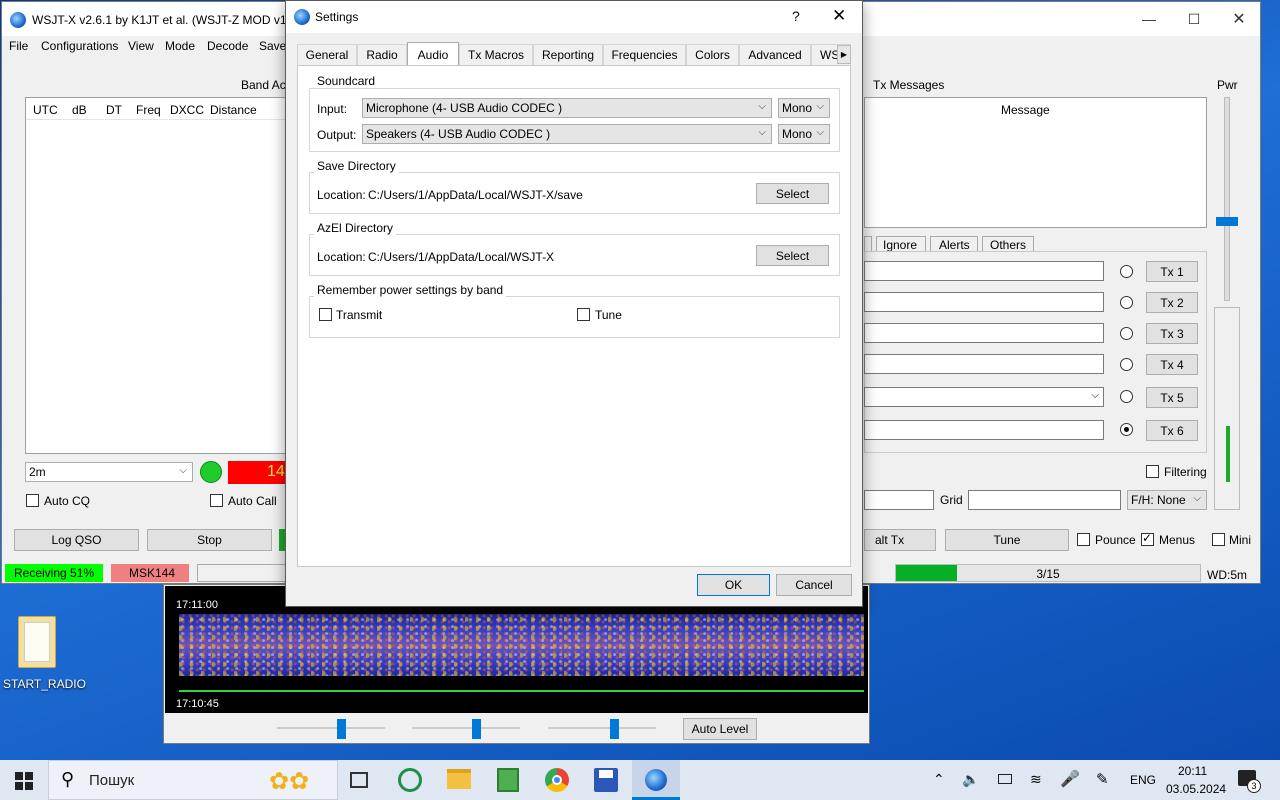 The image size is (1280, 800). Describe the element at coordinates (614, 729) in the screenshot. I see `slider-3-handle` at that location.